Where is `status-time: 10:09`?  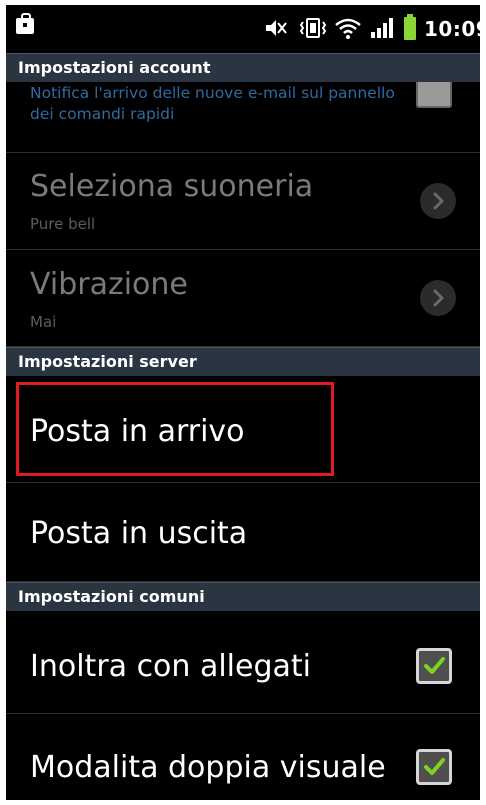 status-time: 10:09 is located at coordinates (452, 29).